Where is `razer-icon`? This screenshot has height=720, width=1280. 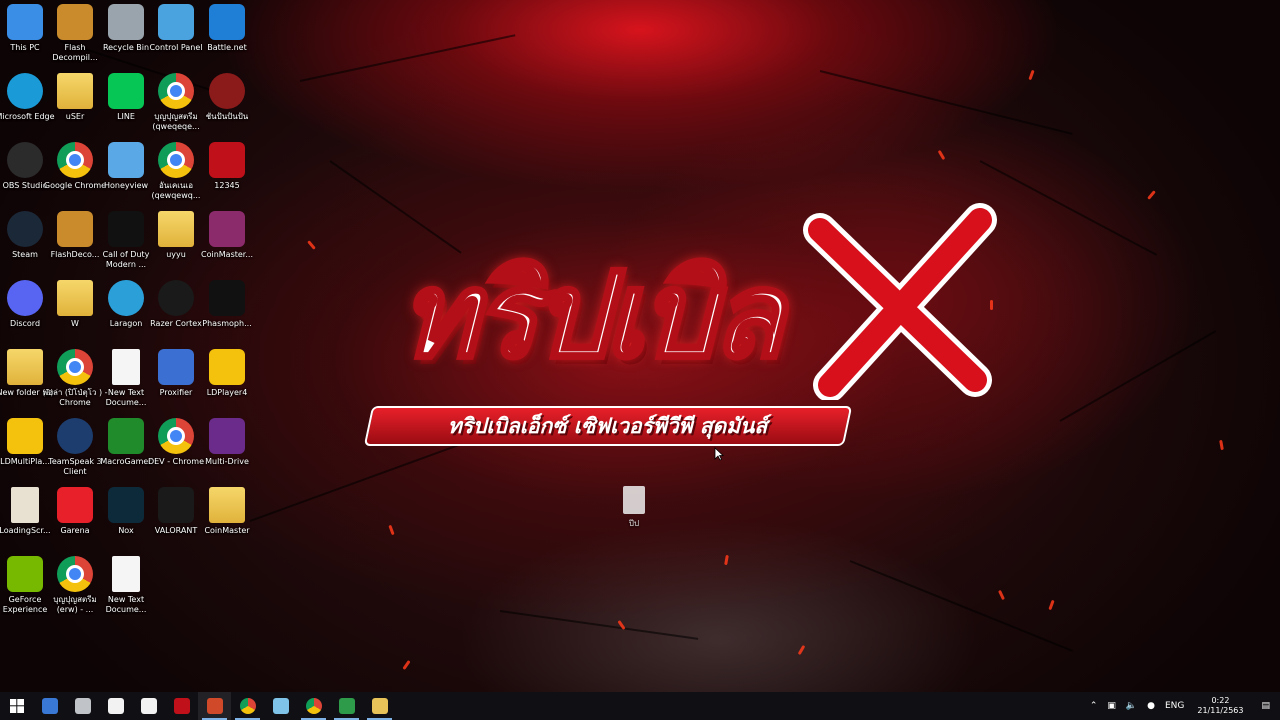
razer-icon is located at coordinates (176, 298).